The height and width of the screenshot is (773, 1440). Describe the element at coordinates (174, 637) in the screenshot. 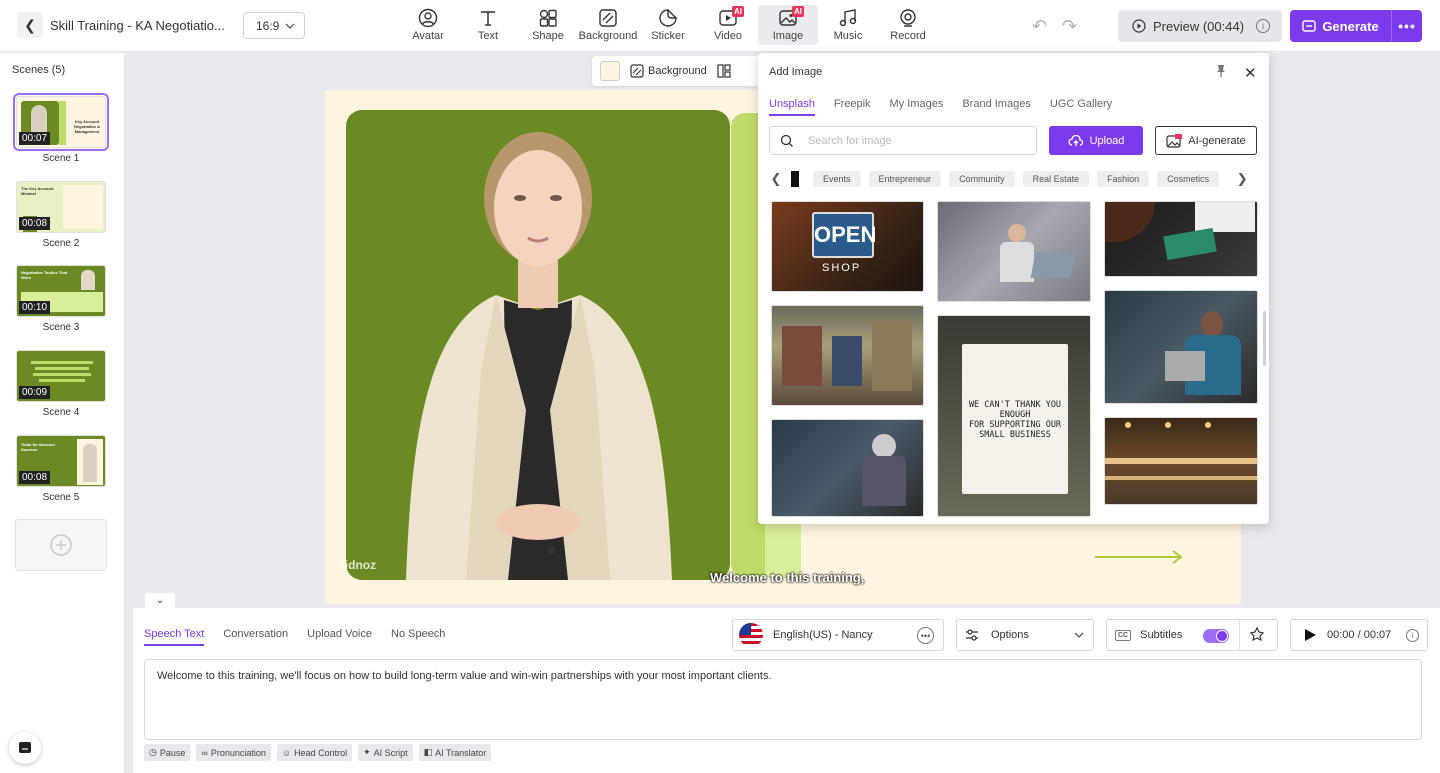

I see `tab-speech-text: Speech Text` at that location.